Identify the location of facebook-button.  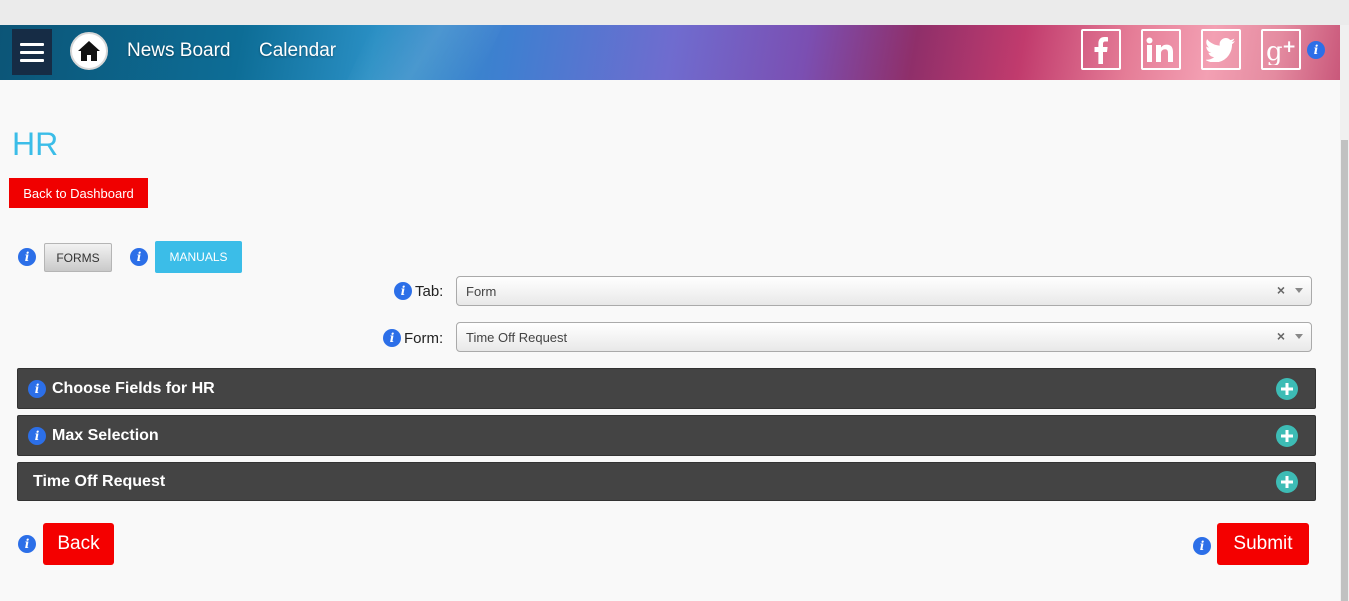
(1101, 49).